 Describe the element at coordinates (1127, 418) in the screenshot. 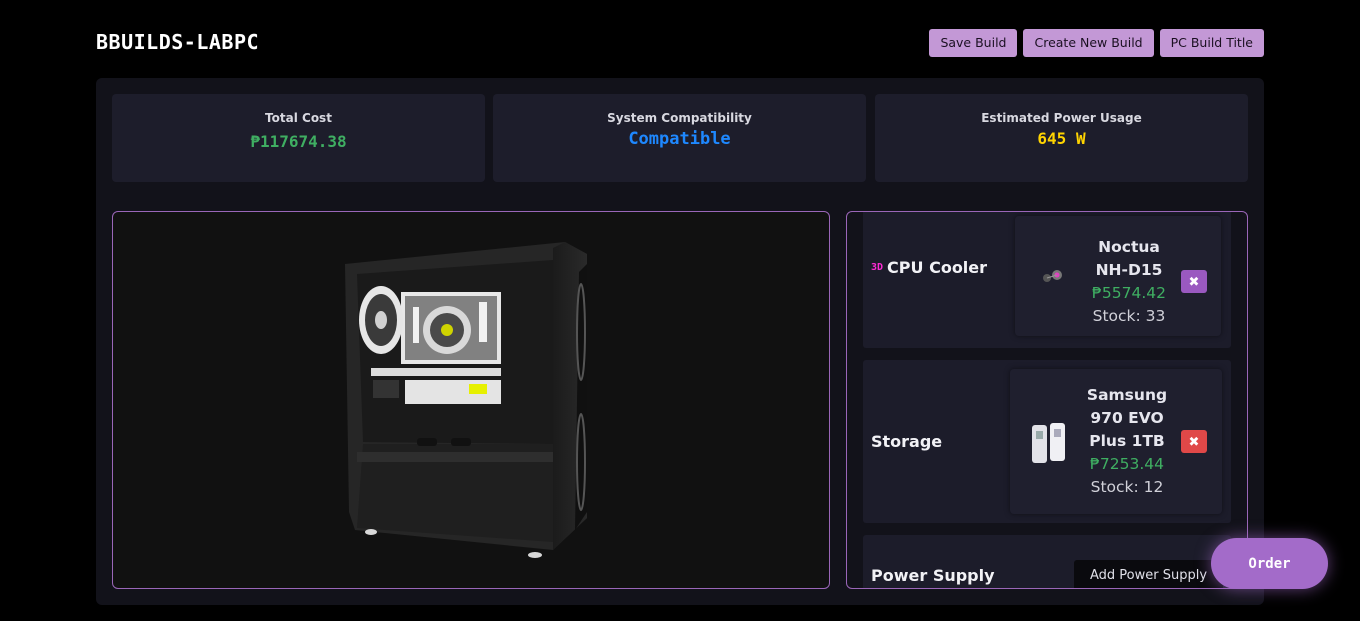

I see `product-name-line: 970 EVO` at that location.